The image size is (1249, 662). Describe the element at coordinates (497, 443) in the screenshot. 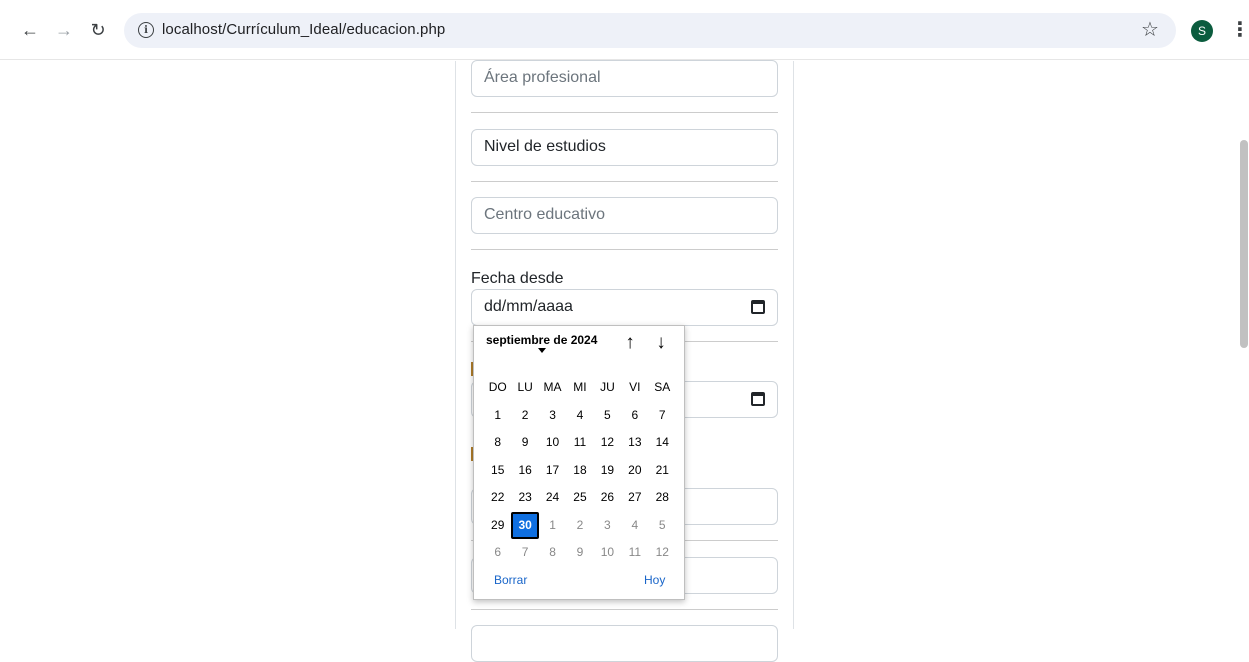

I see `day-cell: 8` at that location.